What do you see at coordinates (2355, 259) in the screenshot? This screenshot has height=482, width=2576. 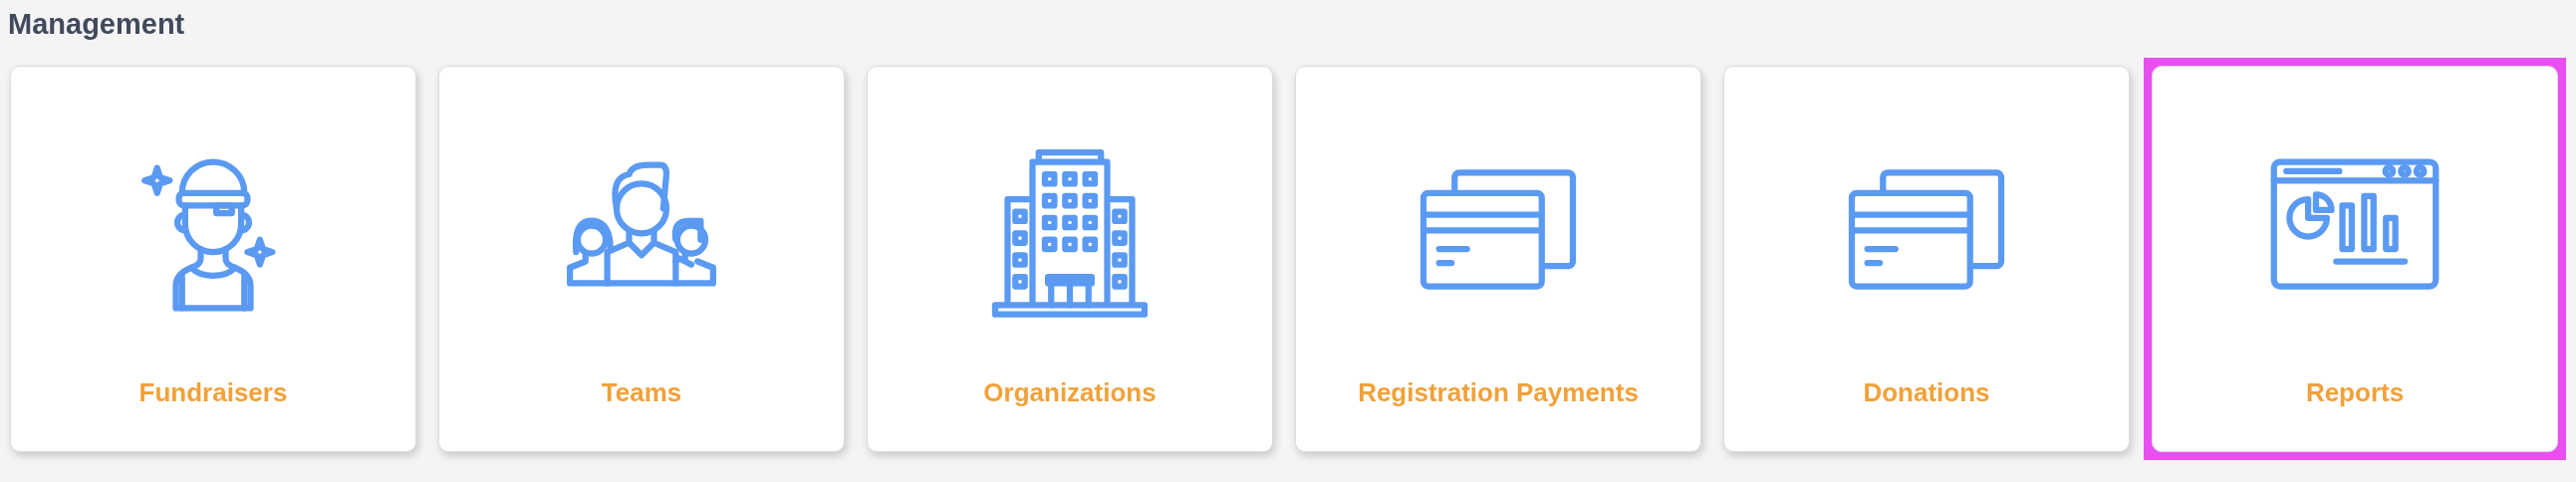 I see `menu-card: Reports` at bounding box center [2355, 259].